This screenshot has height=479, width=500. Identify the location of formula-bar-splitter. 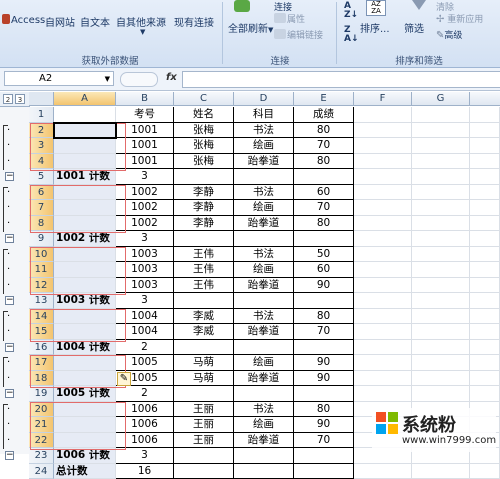
(139, 79).